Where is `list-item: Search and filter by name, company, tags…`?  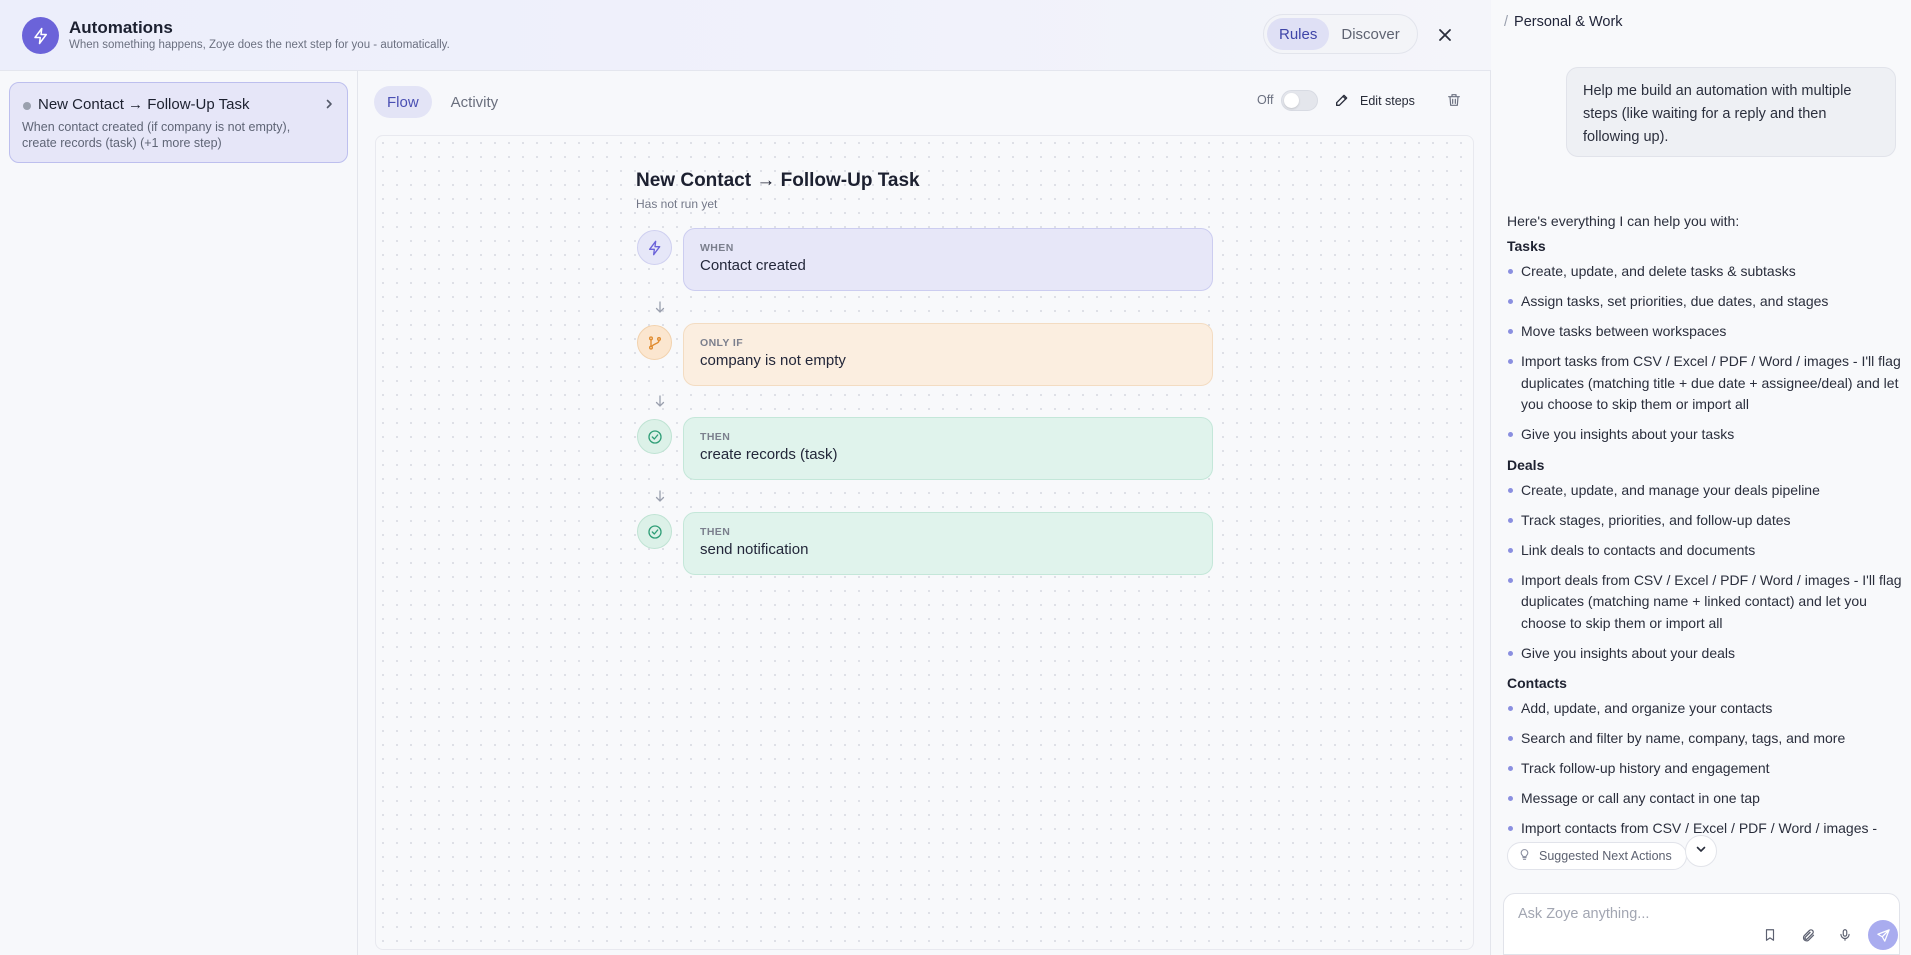
list-item: Search and filter by name, company, tags… is located at coordinates (1704, 739).